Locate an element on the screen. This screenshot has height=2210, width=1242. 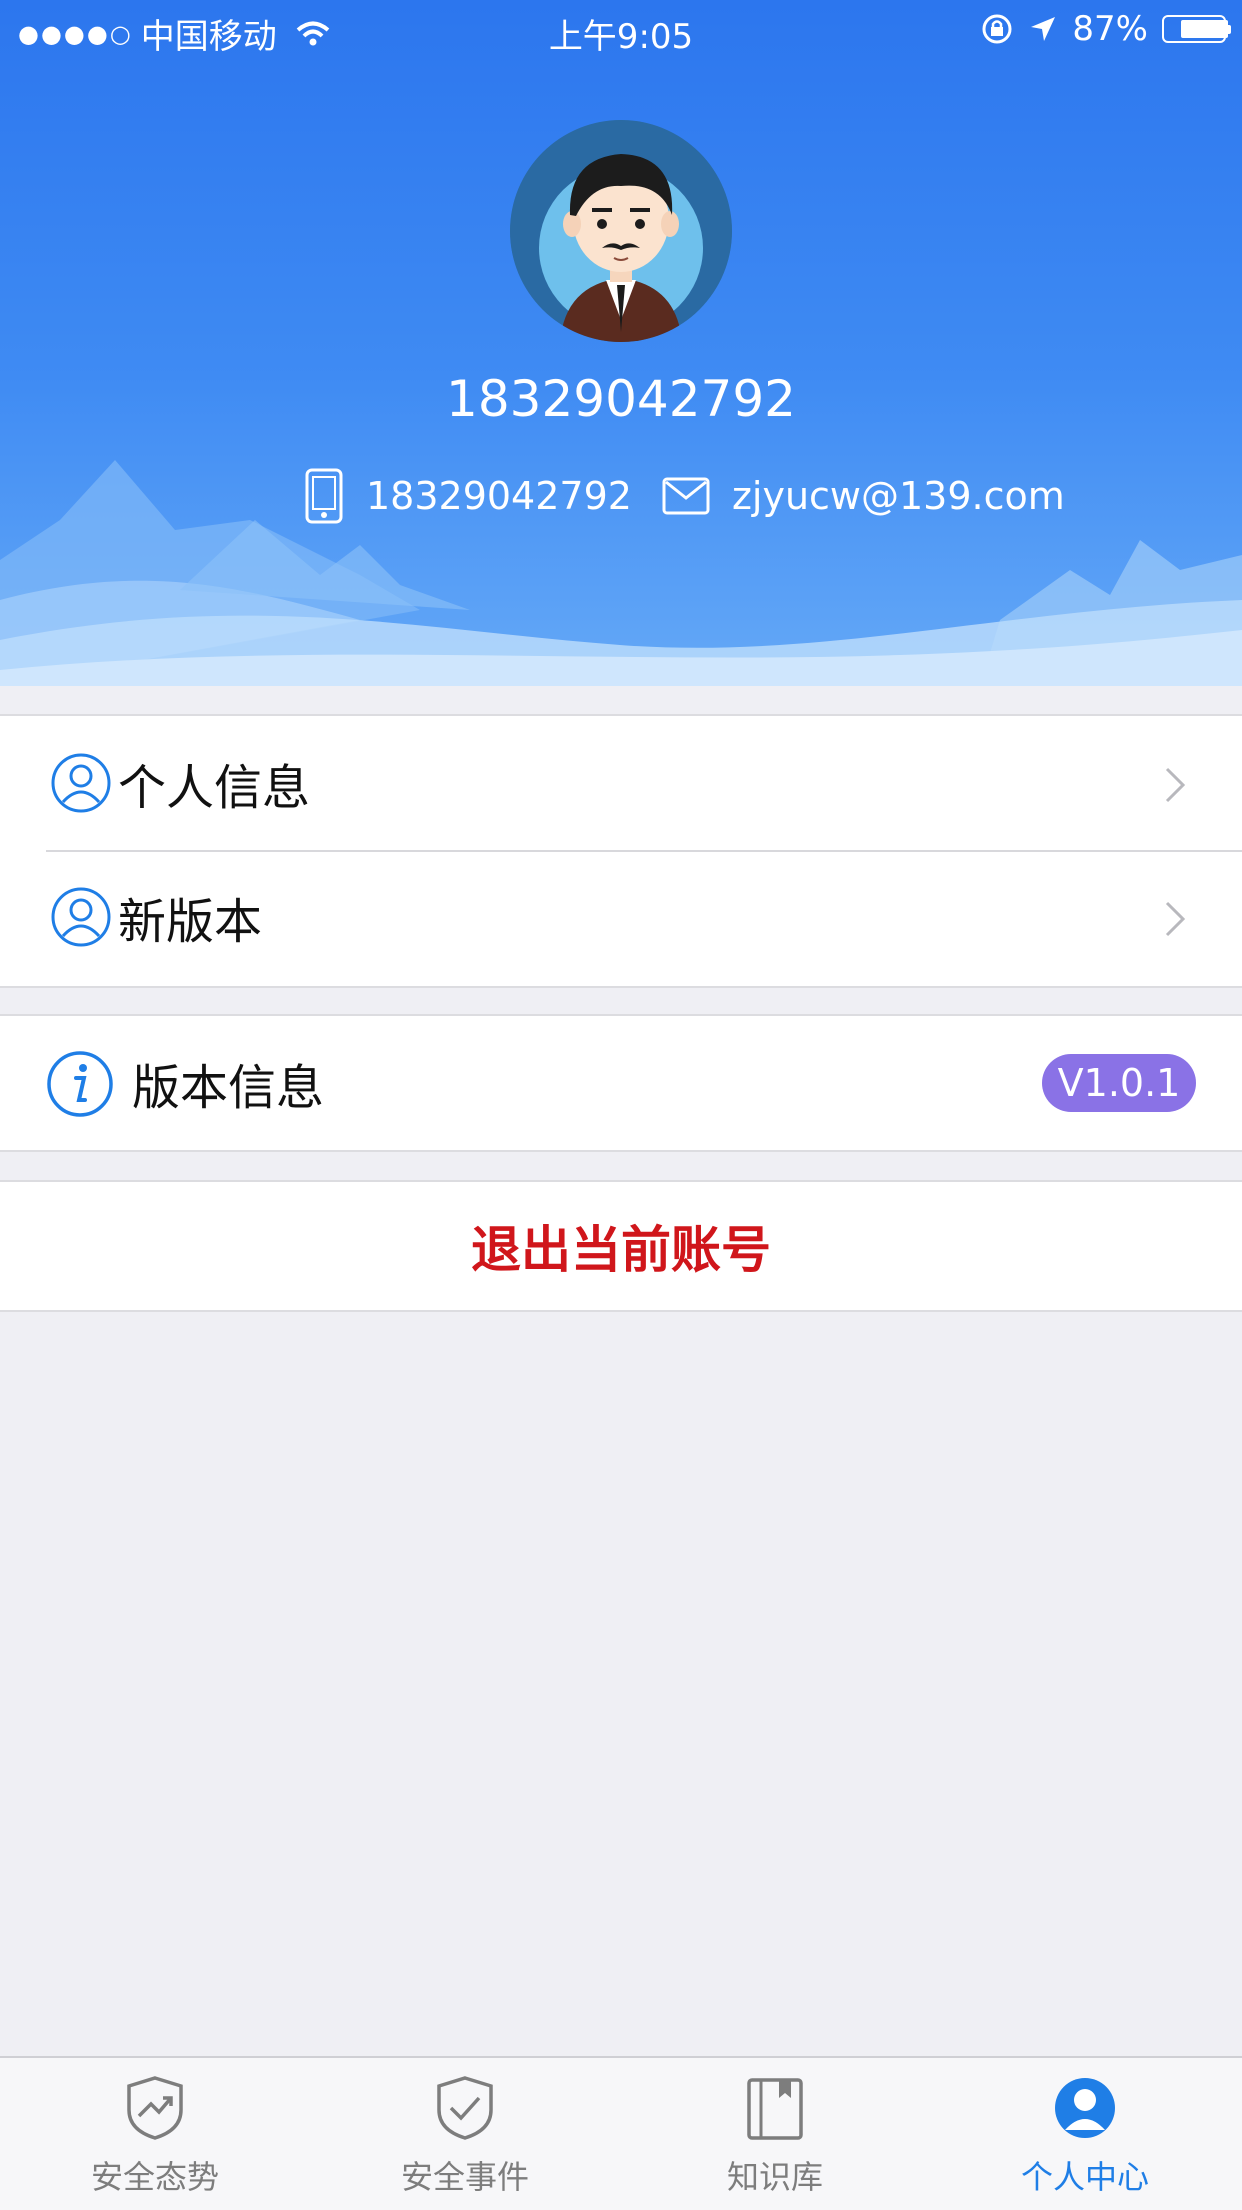
book-icon is located at coordinates (775, 2109).